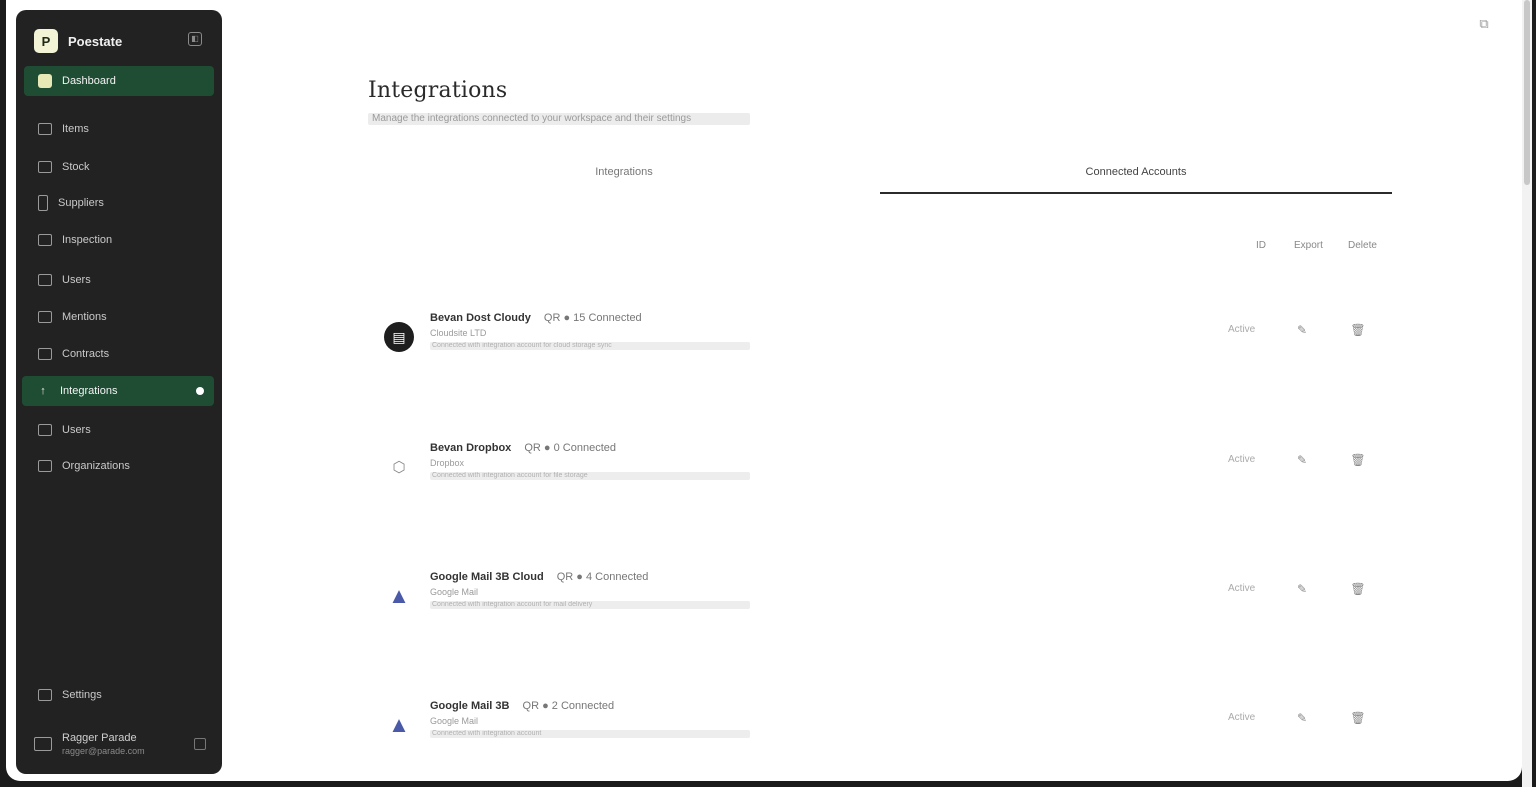  I want to click on integration-meta: QR ● 2 Connected, so click(568, 706).